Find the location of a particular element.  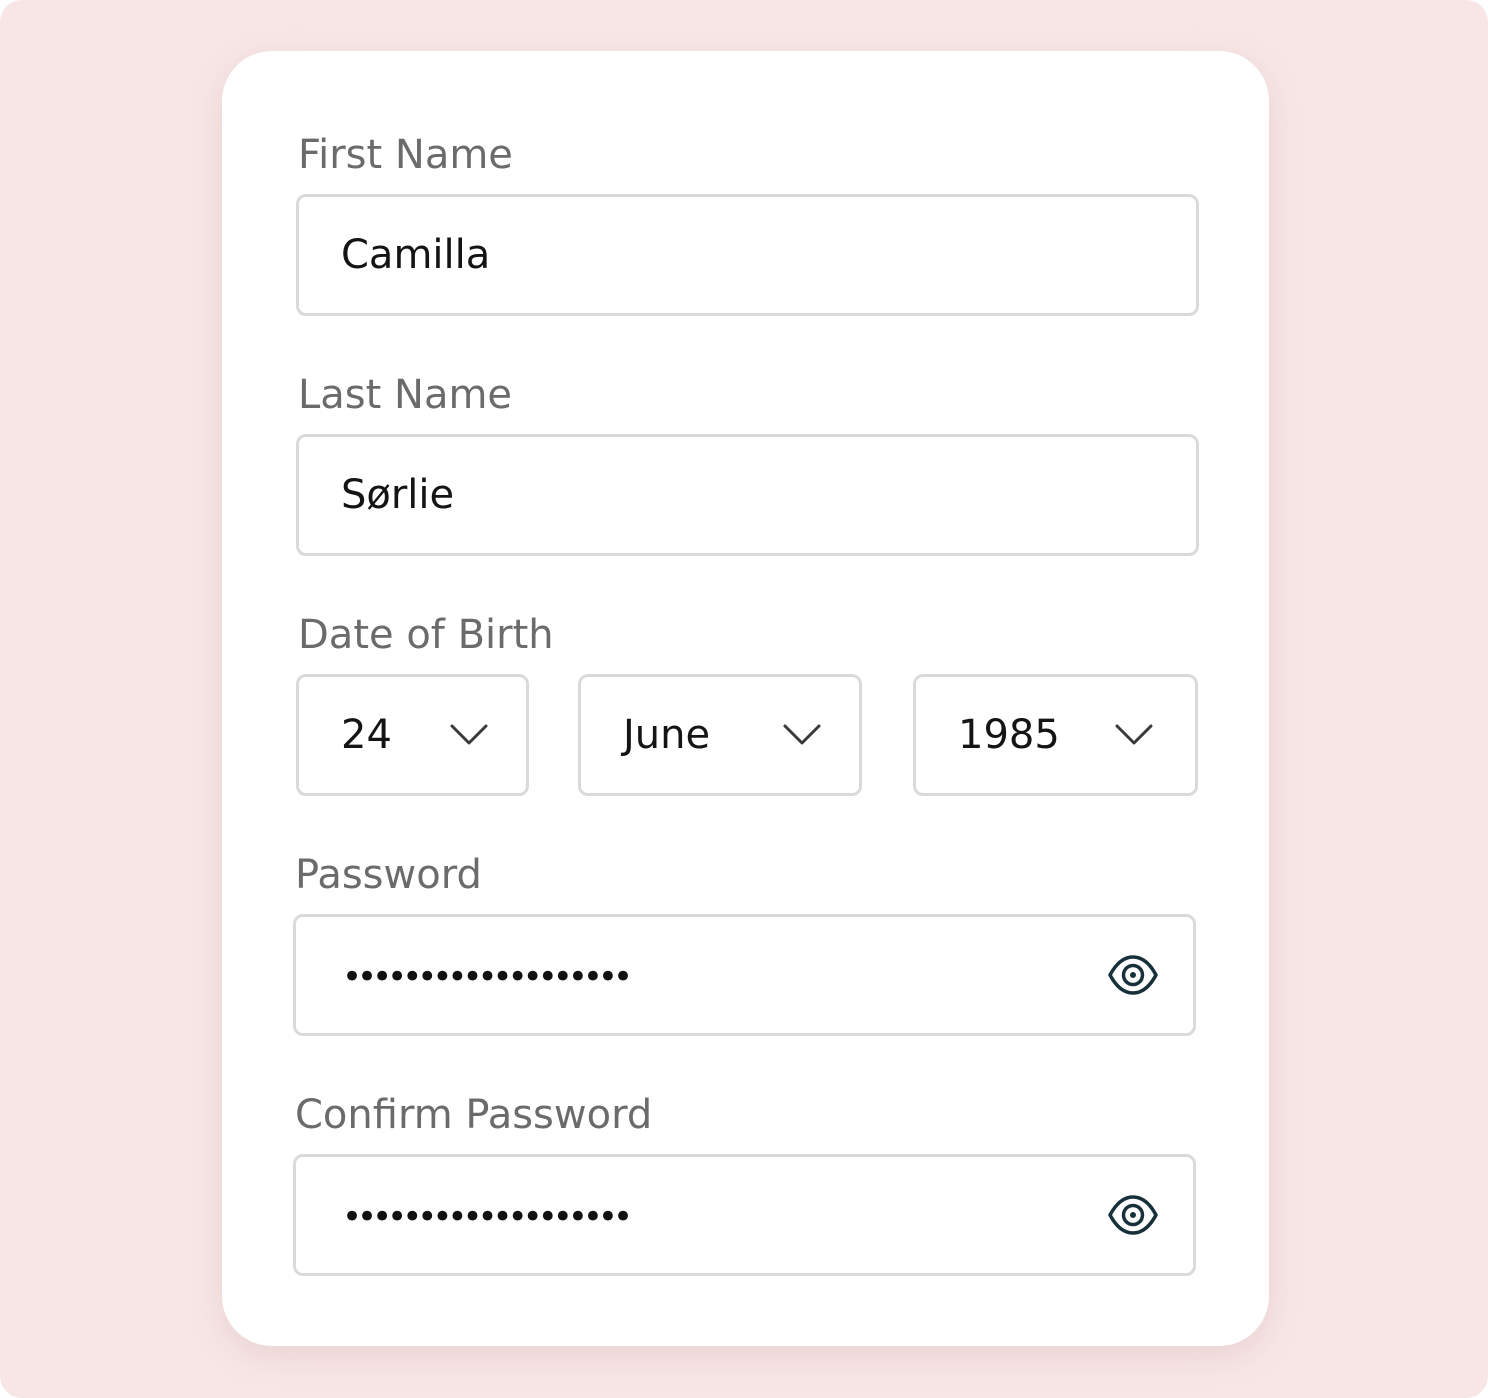

confirm-password-label: Confirm Password is located at coordinates (474, 1115).